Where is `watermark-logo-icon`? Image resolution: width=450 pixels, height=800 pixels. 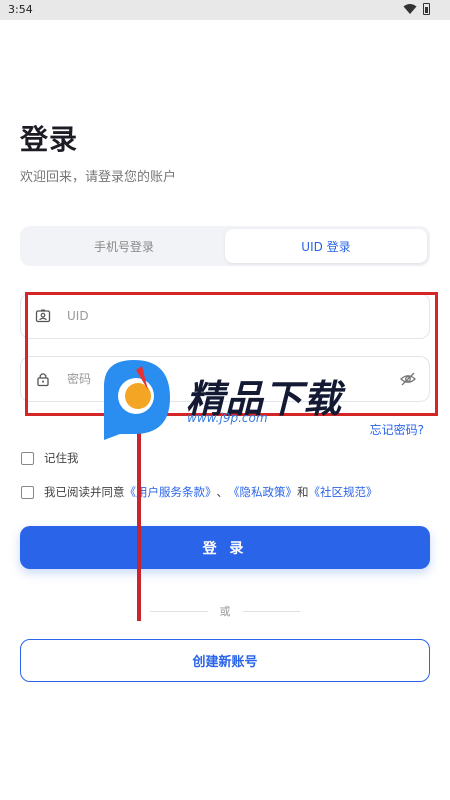 watermark-logo-icon is located at coordinates (137, 400).